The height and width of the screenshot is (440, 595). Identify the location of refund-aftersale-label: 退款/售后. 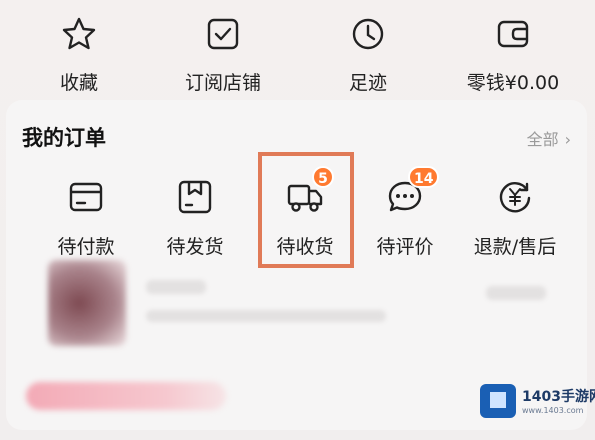
(515, 247).